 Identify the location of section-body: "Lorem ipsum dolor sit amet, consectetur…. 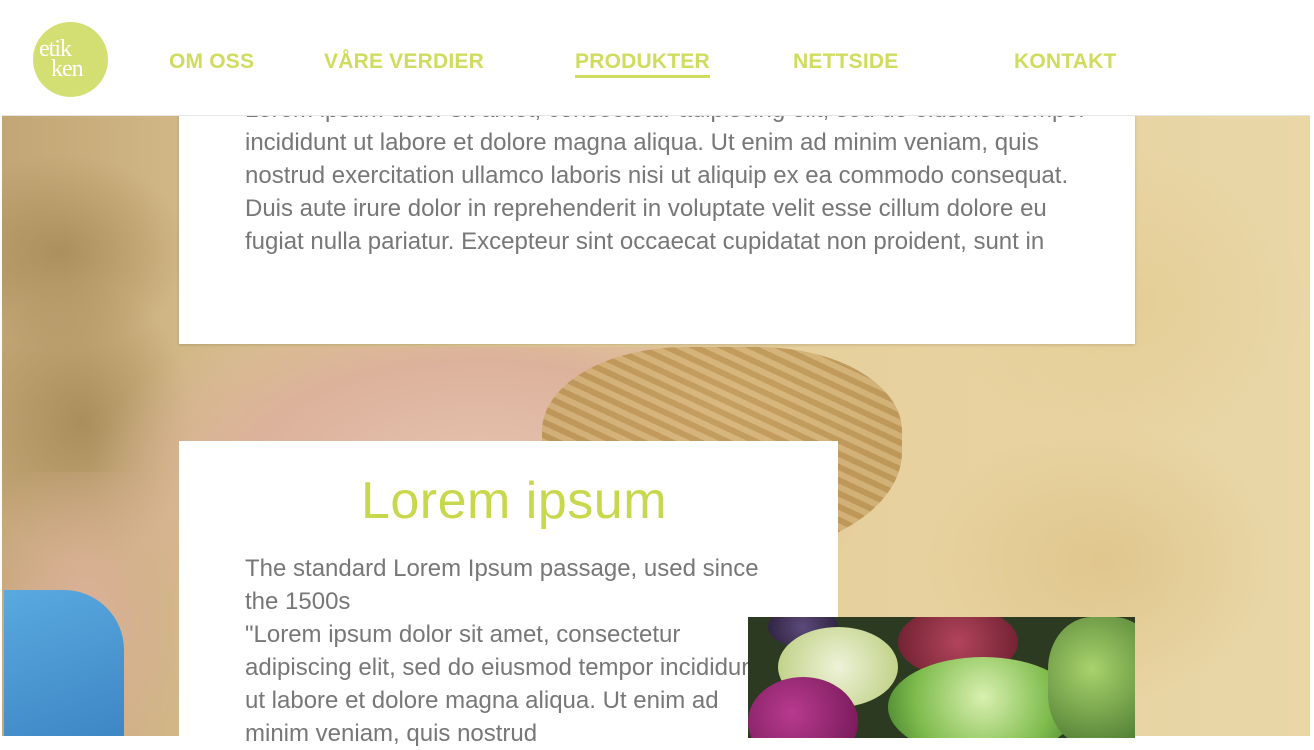
(503, 684).